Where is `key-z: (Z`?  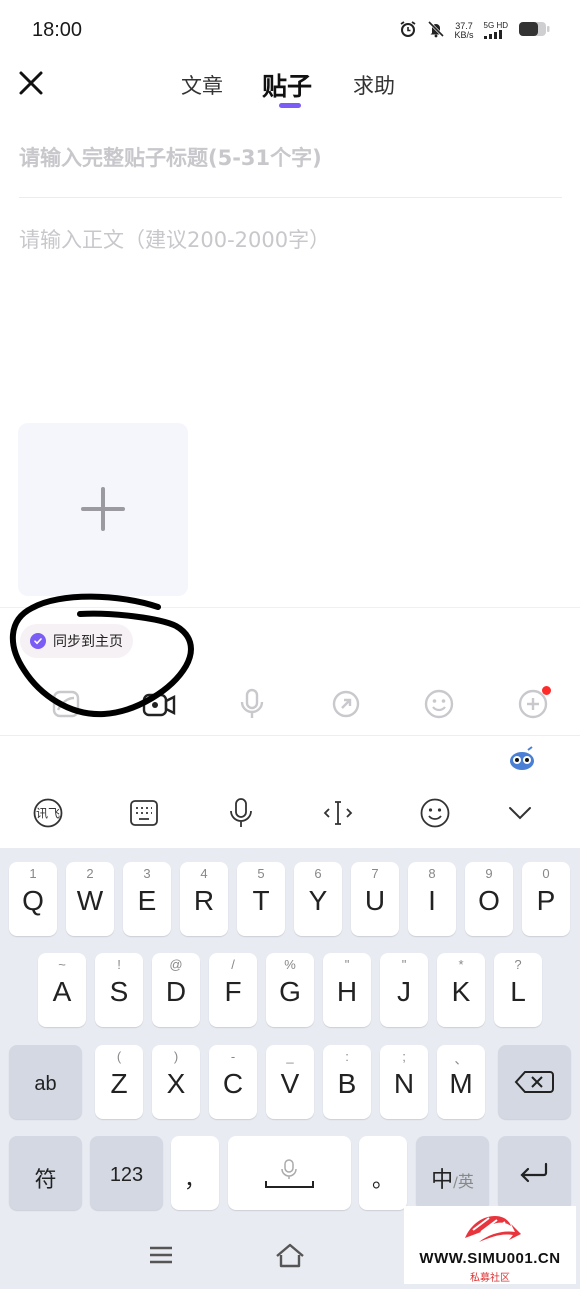 key-z: (Z is located at coordinates (119, 1082).